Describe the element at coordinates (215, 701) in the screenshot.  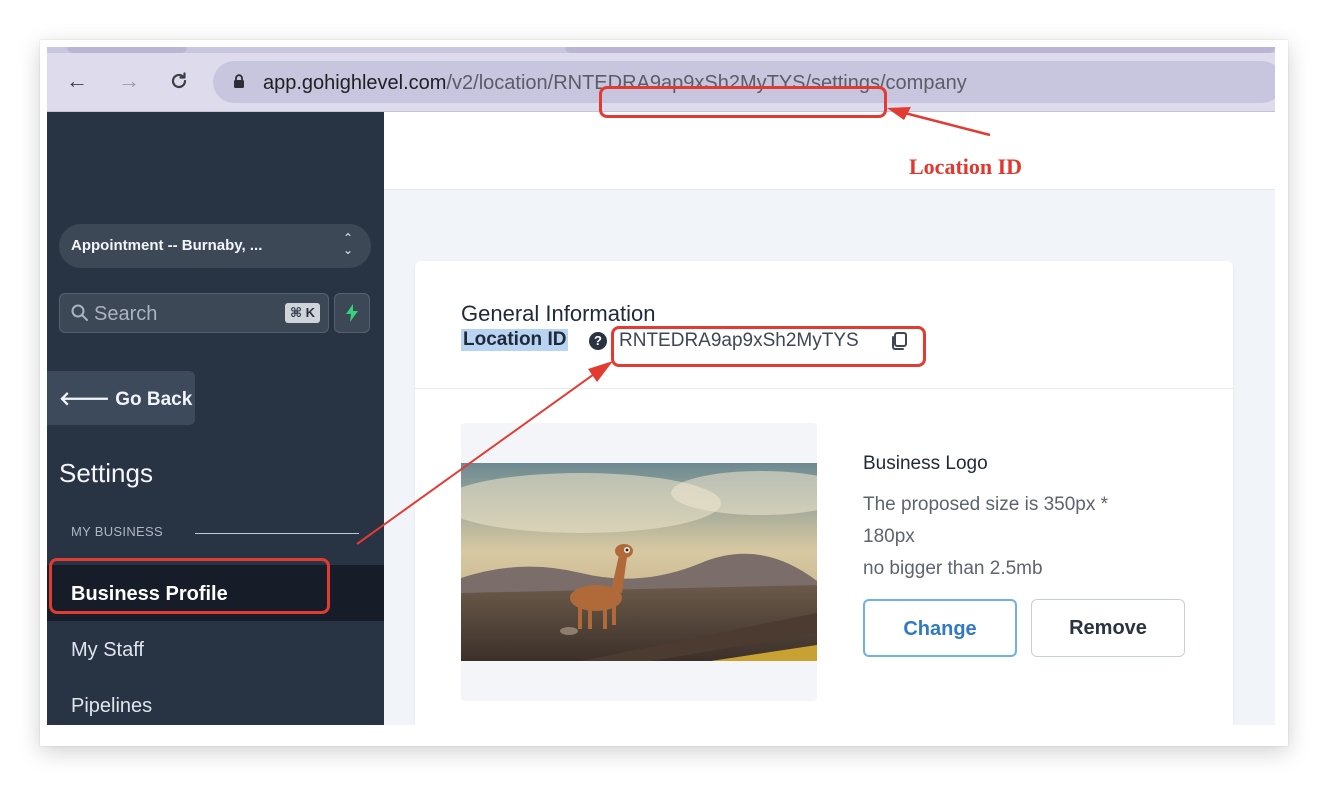
I see `sidebar-item-pipelines: Pipelines` at that location.